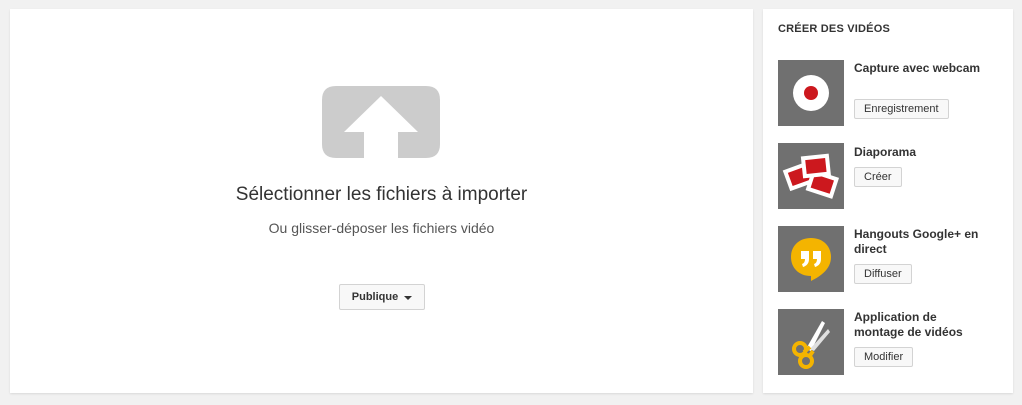  What do you see at coordinates (811, 176) in the screenshot?
I see `slideshow-icon` at bounding box center [811, 176].